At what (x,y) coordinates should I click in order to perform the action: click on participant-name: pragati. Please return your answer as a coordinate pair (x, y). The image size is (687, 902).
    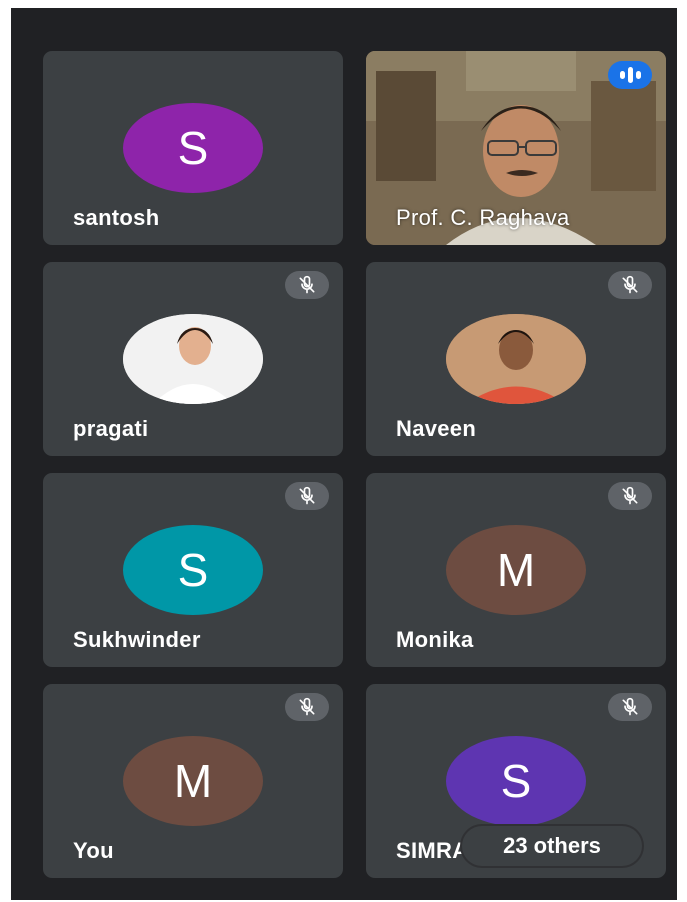
    Looking at the image, I should click on (111, 428).